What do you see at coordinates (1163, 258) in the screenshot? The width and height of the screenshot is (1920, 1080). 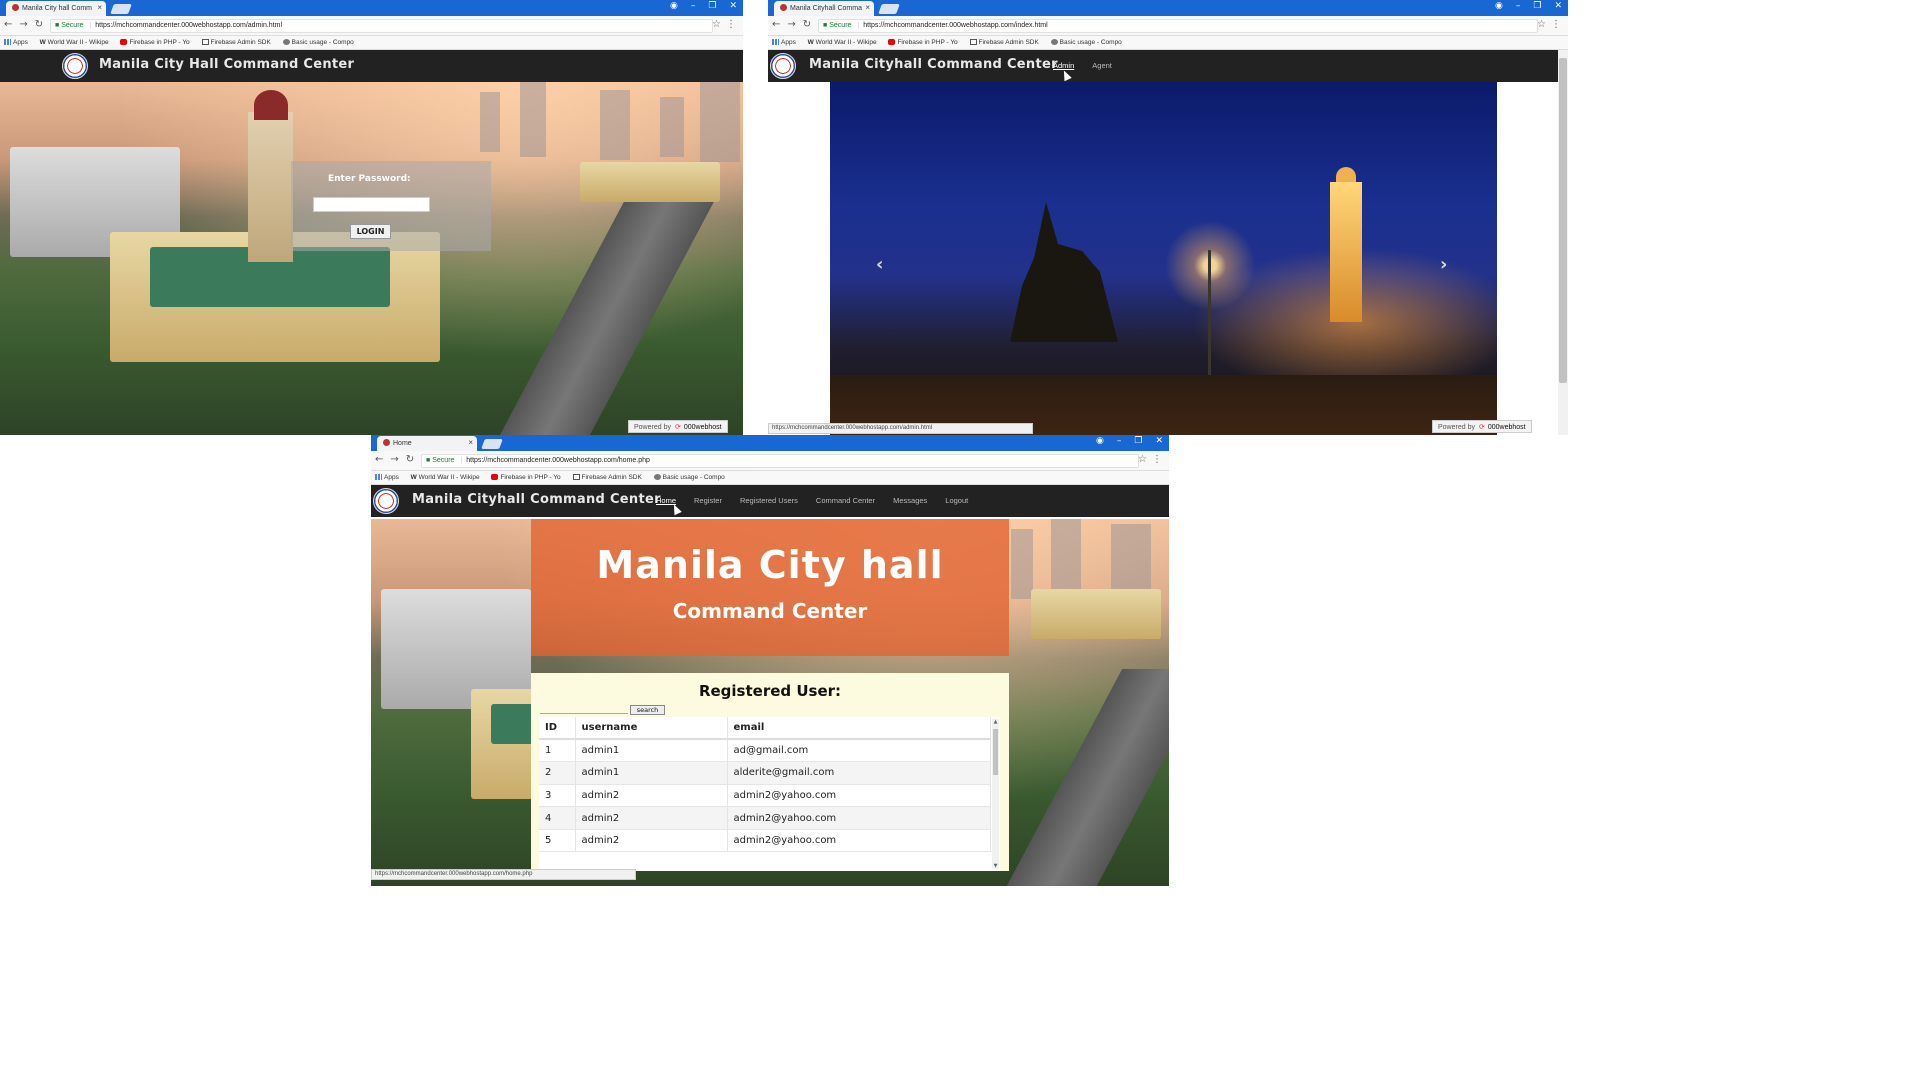 I see `image-carousel: ‹ ›` at bounding box center [1163, 258].